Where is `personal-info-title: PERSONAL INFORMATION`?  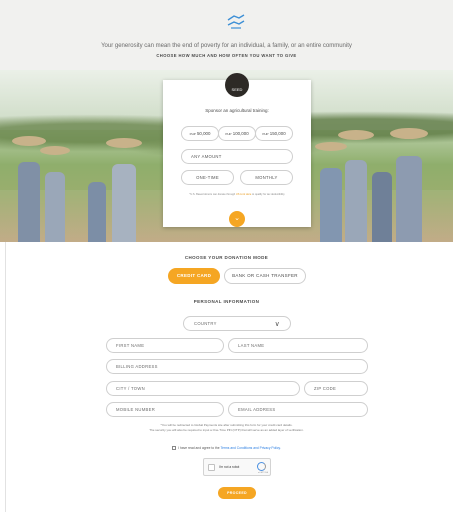 personal-info-title: PERSONAL INFORMATION is located at coordinates (226, 301).